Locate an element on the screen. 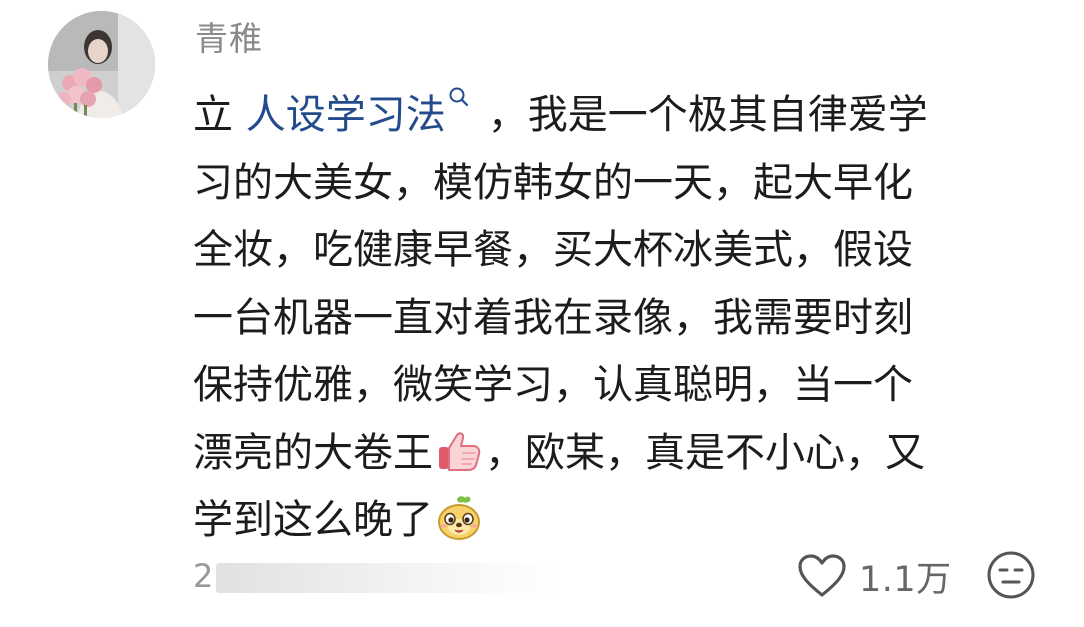 Image resolution: width=1084 pixels, height=627 pixels. topic-link-label: 人设学习法 is located at coordinates (346, 115).